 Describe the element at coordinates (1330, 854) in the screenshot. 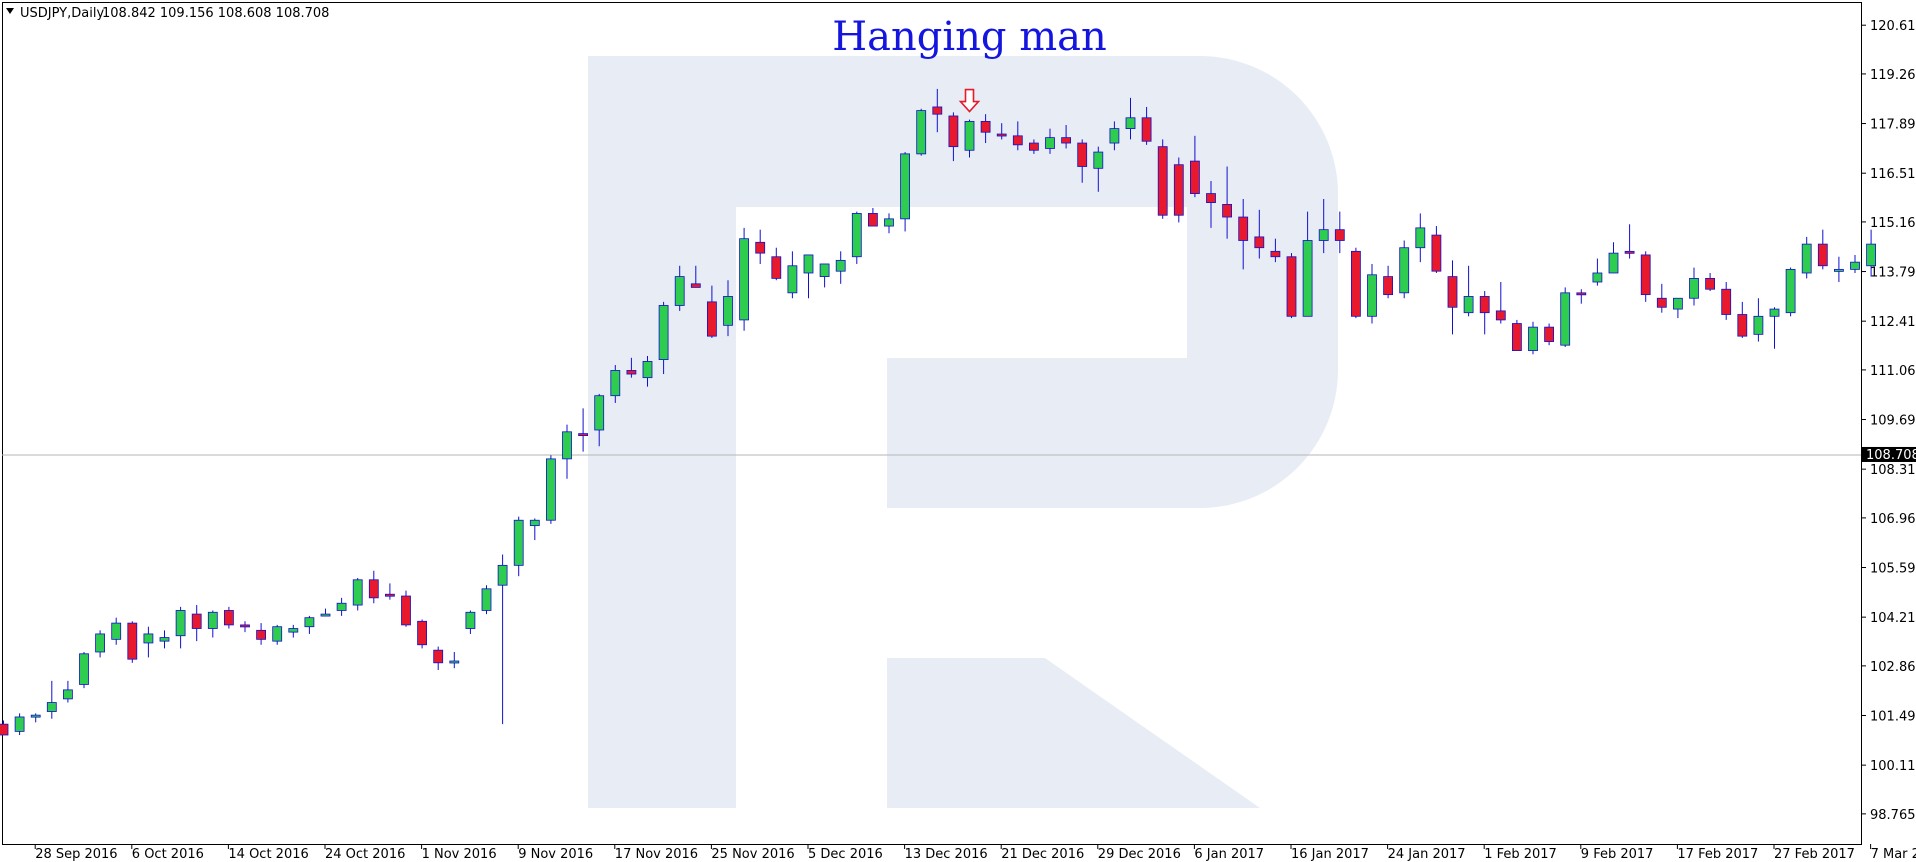

I see `x-tick-label: 16 Jan 2017` at that location.